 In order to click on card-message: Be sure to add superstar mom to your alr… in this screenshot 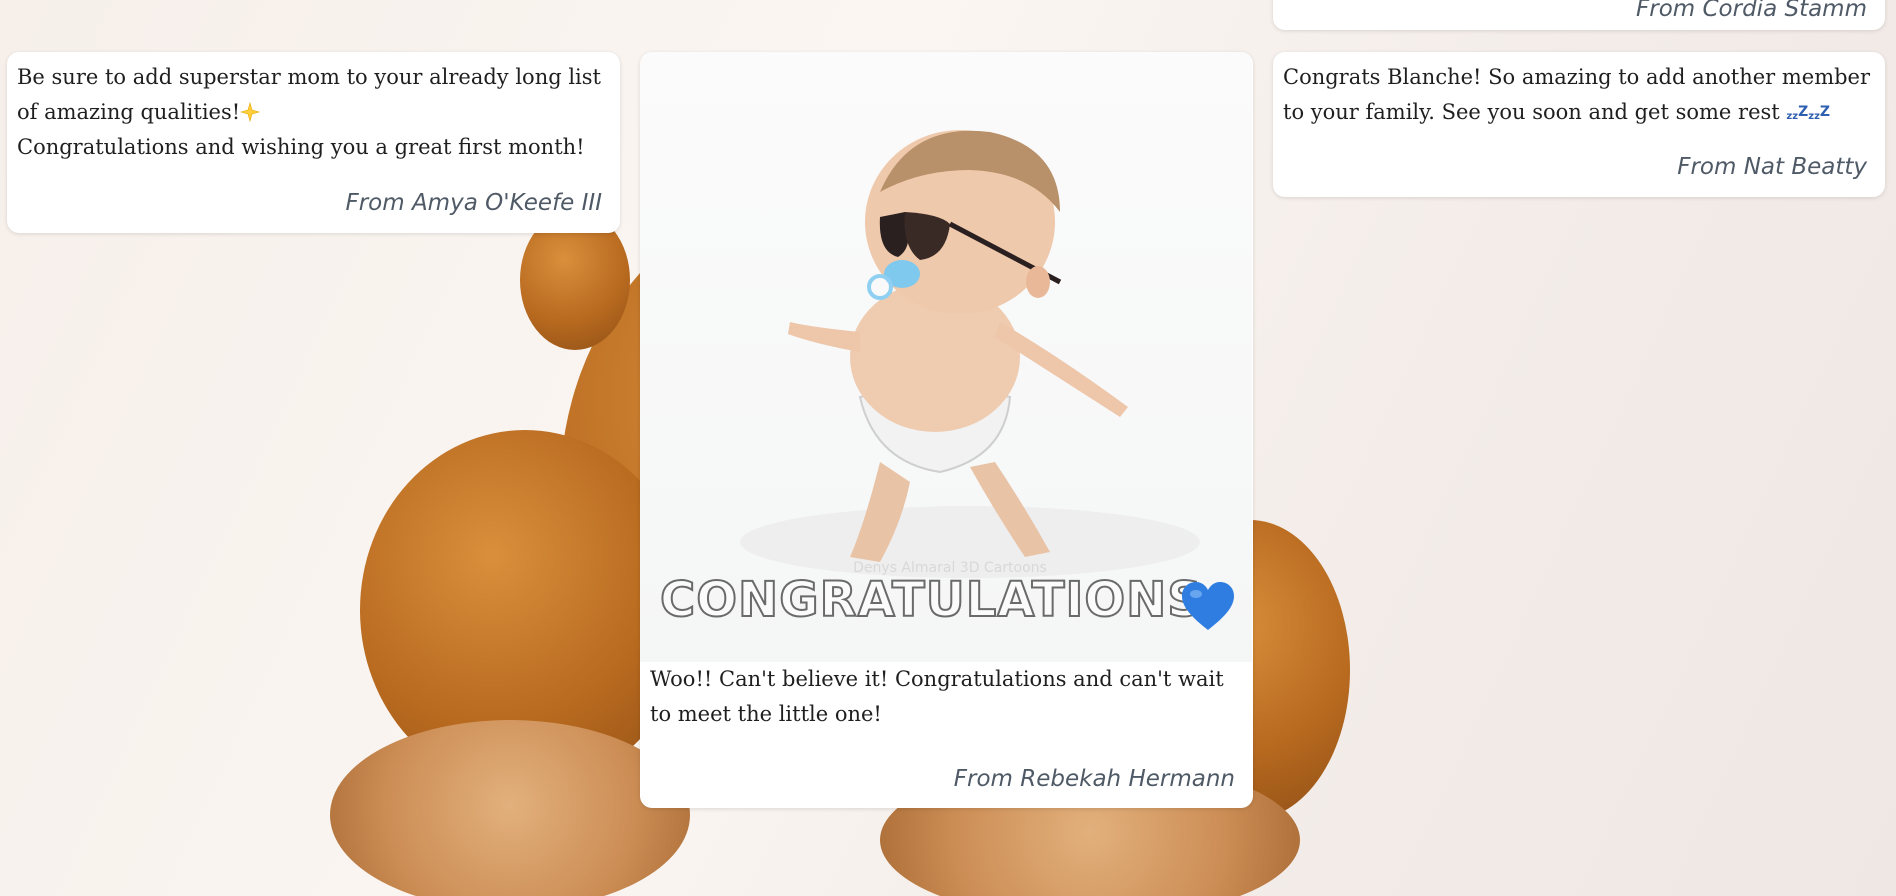, I will do `click(313, 108)`.